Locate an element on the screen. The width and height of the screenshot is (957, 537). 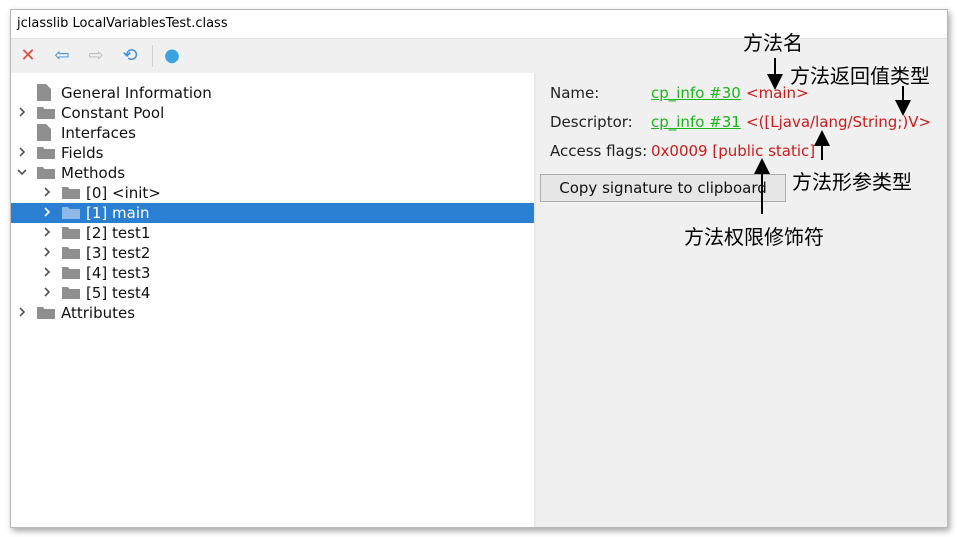
annotation-arrows is located at coordinates (832, 136).